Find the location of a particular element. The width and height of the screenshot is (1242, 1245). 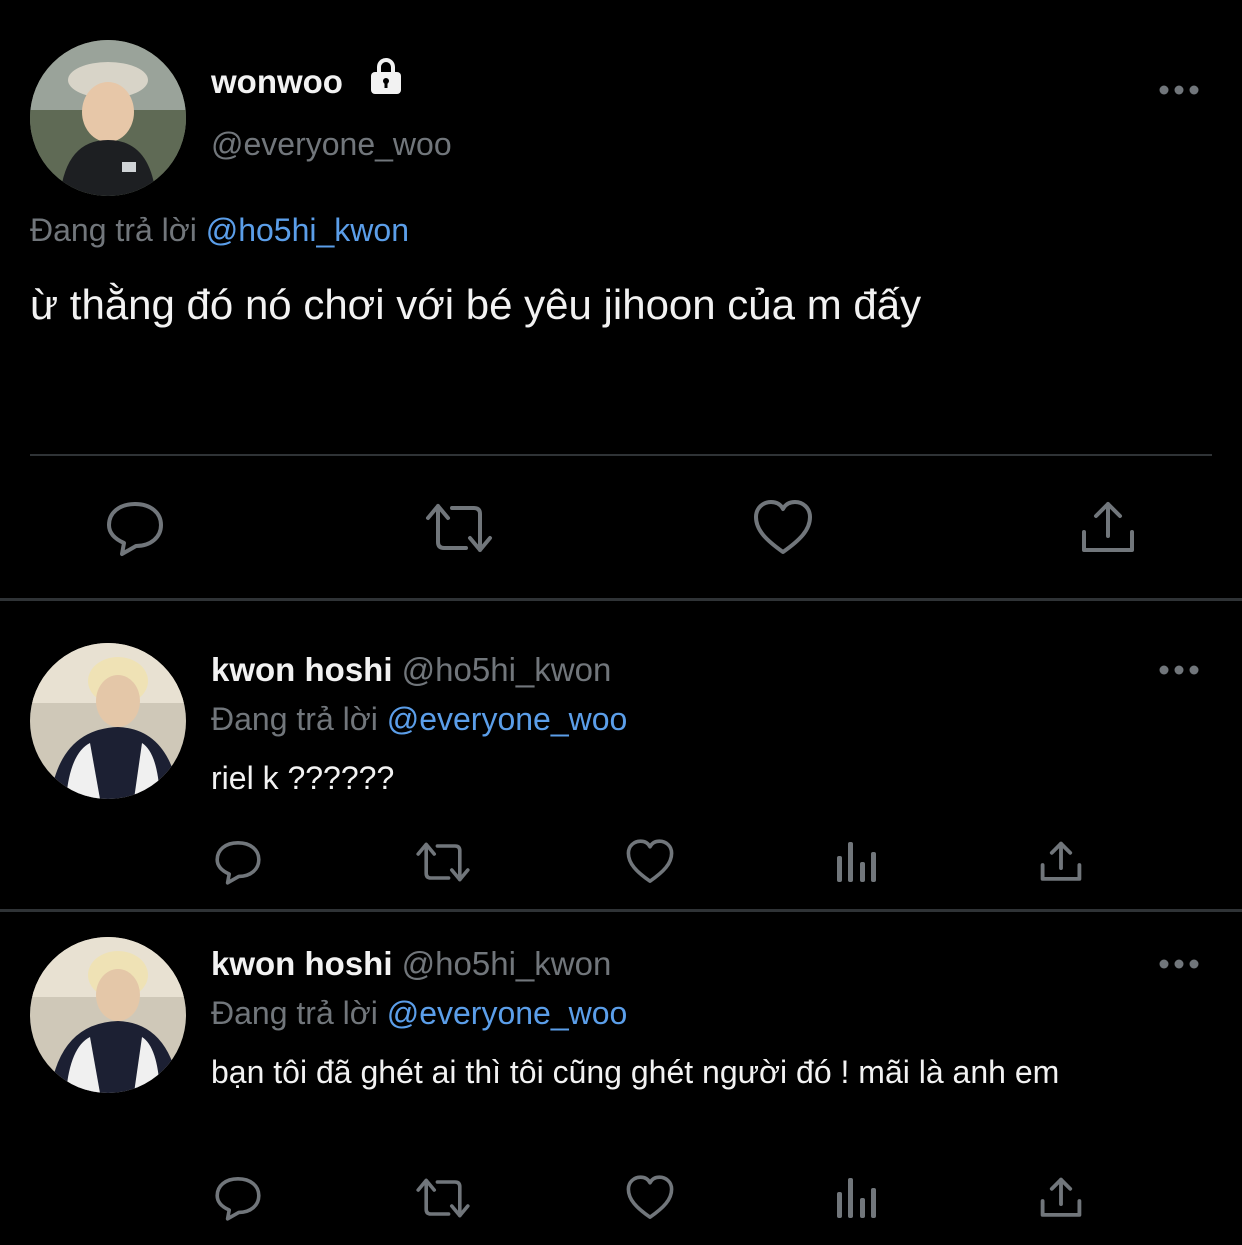

display-name: wonwoo is located at coordinates (277, 82).